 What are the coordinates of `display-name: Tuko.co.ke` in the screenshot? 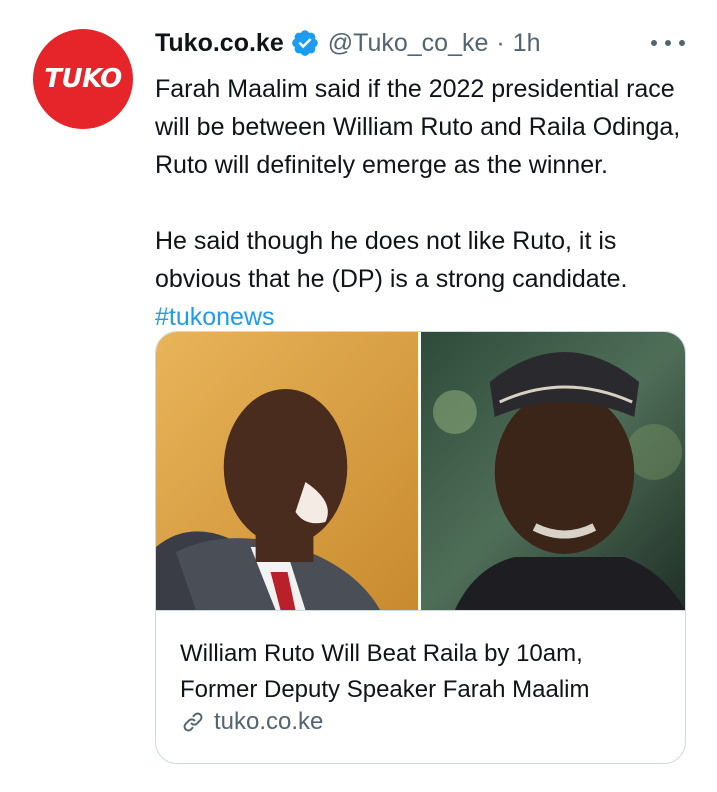 It's located at (219, 43).